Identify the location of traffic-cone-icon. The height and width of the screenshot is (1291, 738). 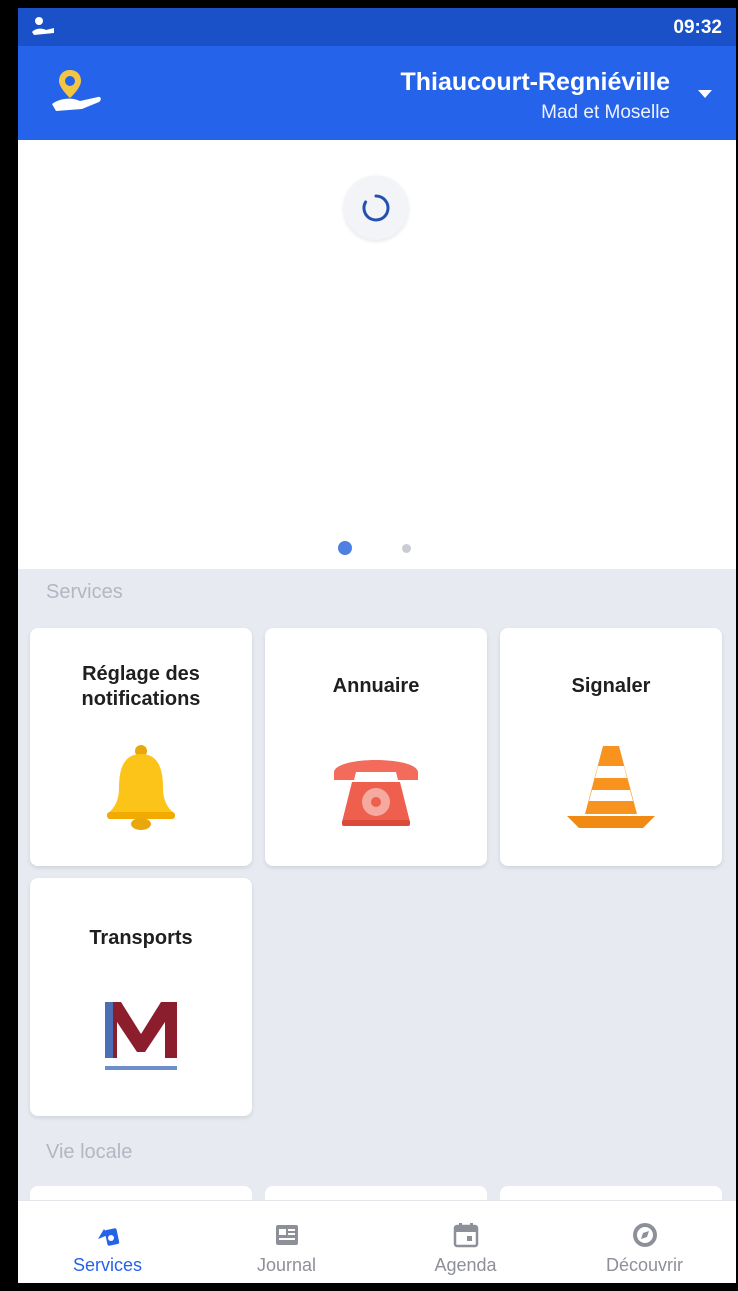
(611, 787).